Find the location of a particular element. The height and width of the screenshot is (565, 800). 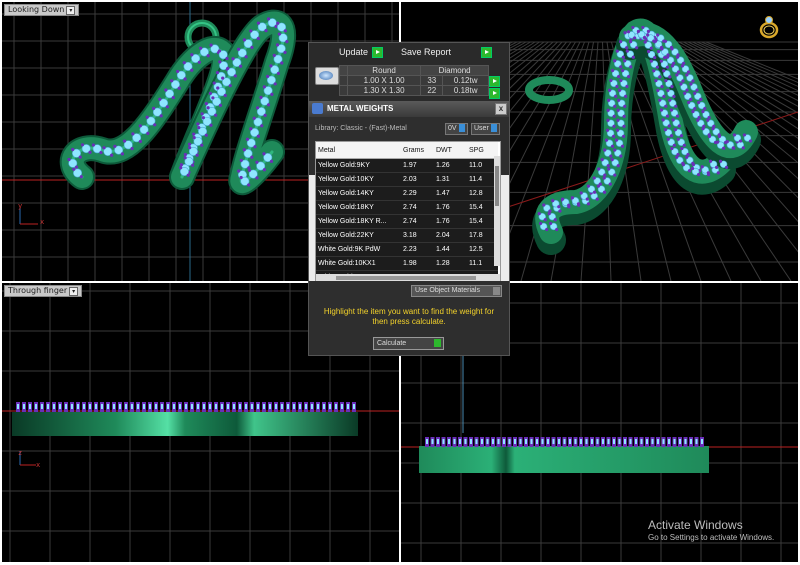

calculate-button: Calculate is located at coordinates (408, 343).